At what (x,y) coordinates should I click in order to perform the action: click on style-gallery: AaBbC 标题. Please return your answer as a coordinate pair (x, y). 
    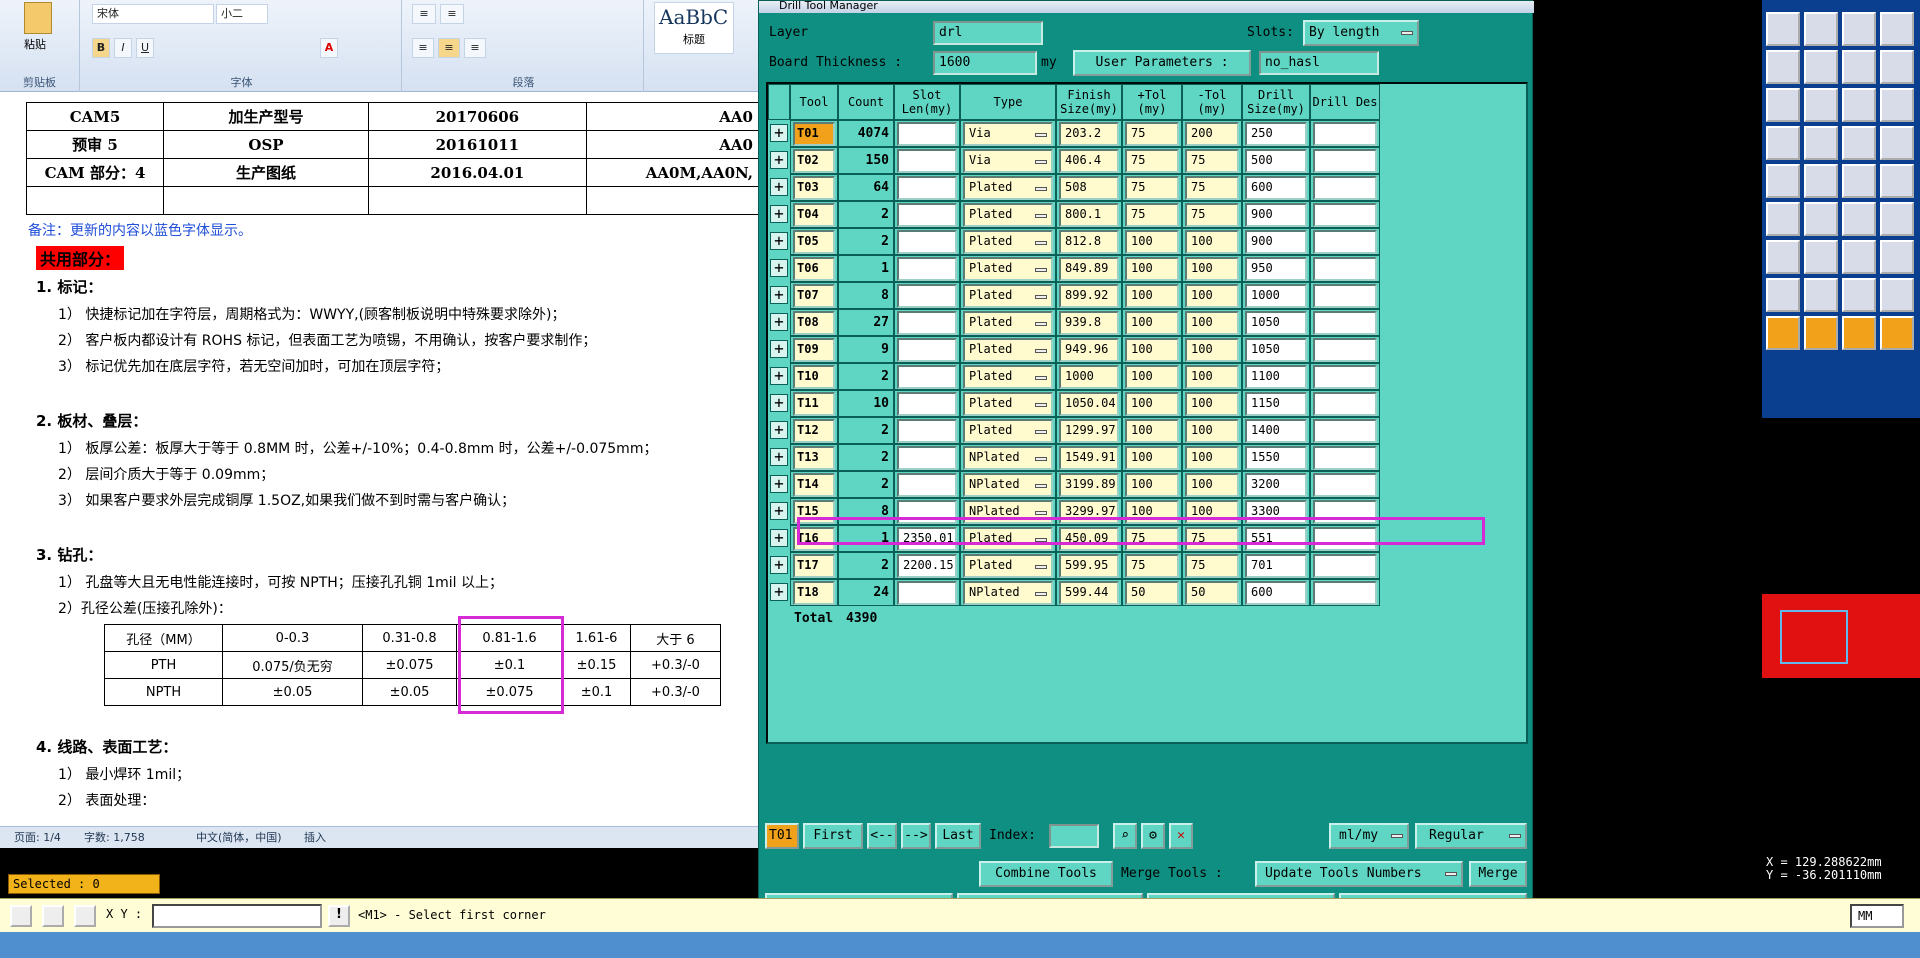
    Looking at the image, I should click on (694, 28).